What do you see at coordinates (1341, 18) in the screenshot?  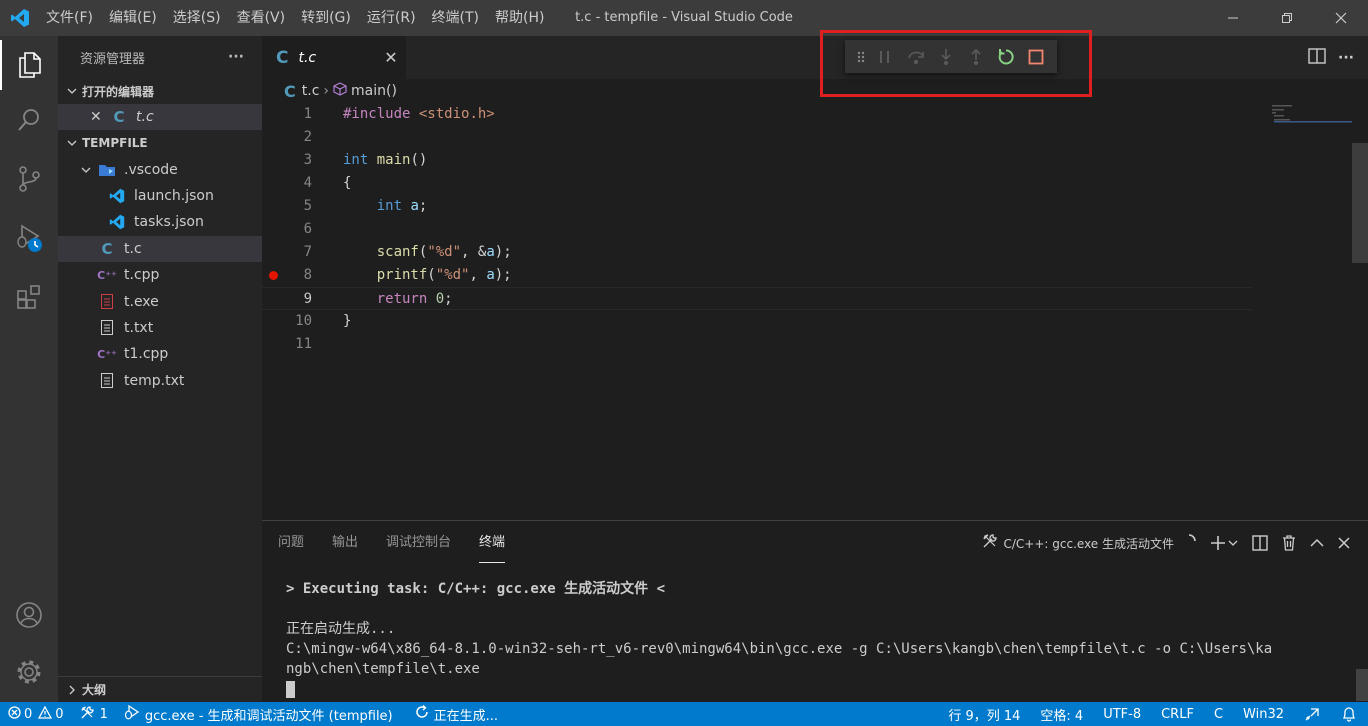 I see `close-icon` at bounding box center [1341, 18].